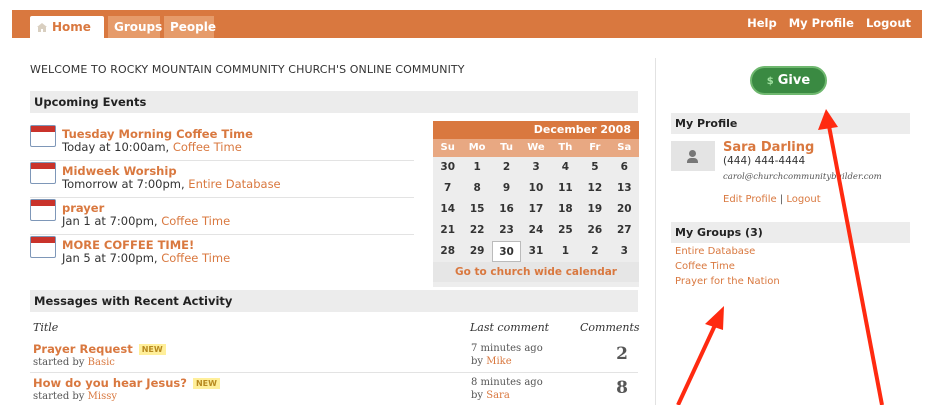  I want to click on arrow-annotation-right, so click(851, 257).